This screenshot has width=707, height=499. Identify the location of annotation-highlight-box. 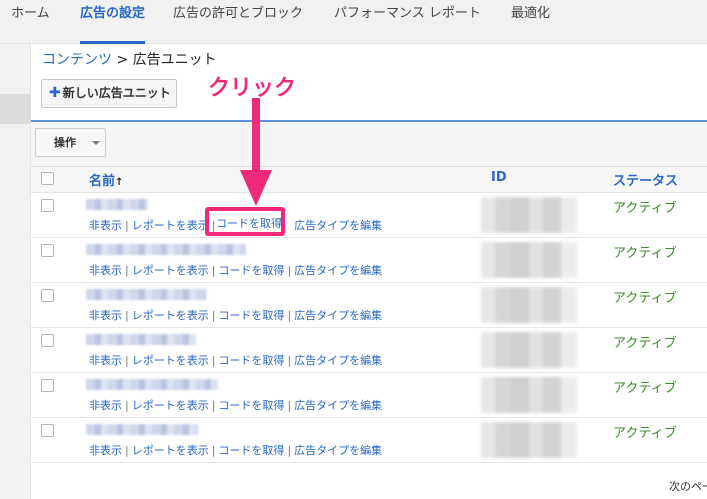
(245, 221).